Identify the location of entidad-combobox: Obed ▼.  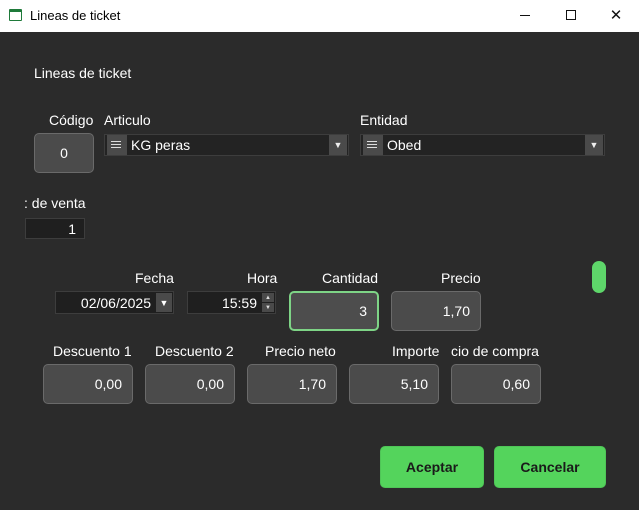
(482, 145).